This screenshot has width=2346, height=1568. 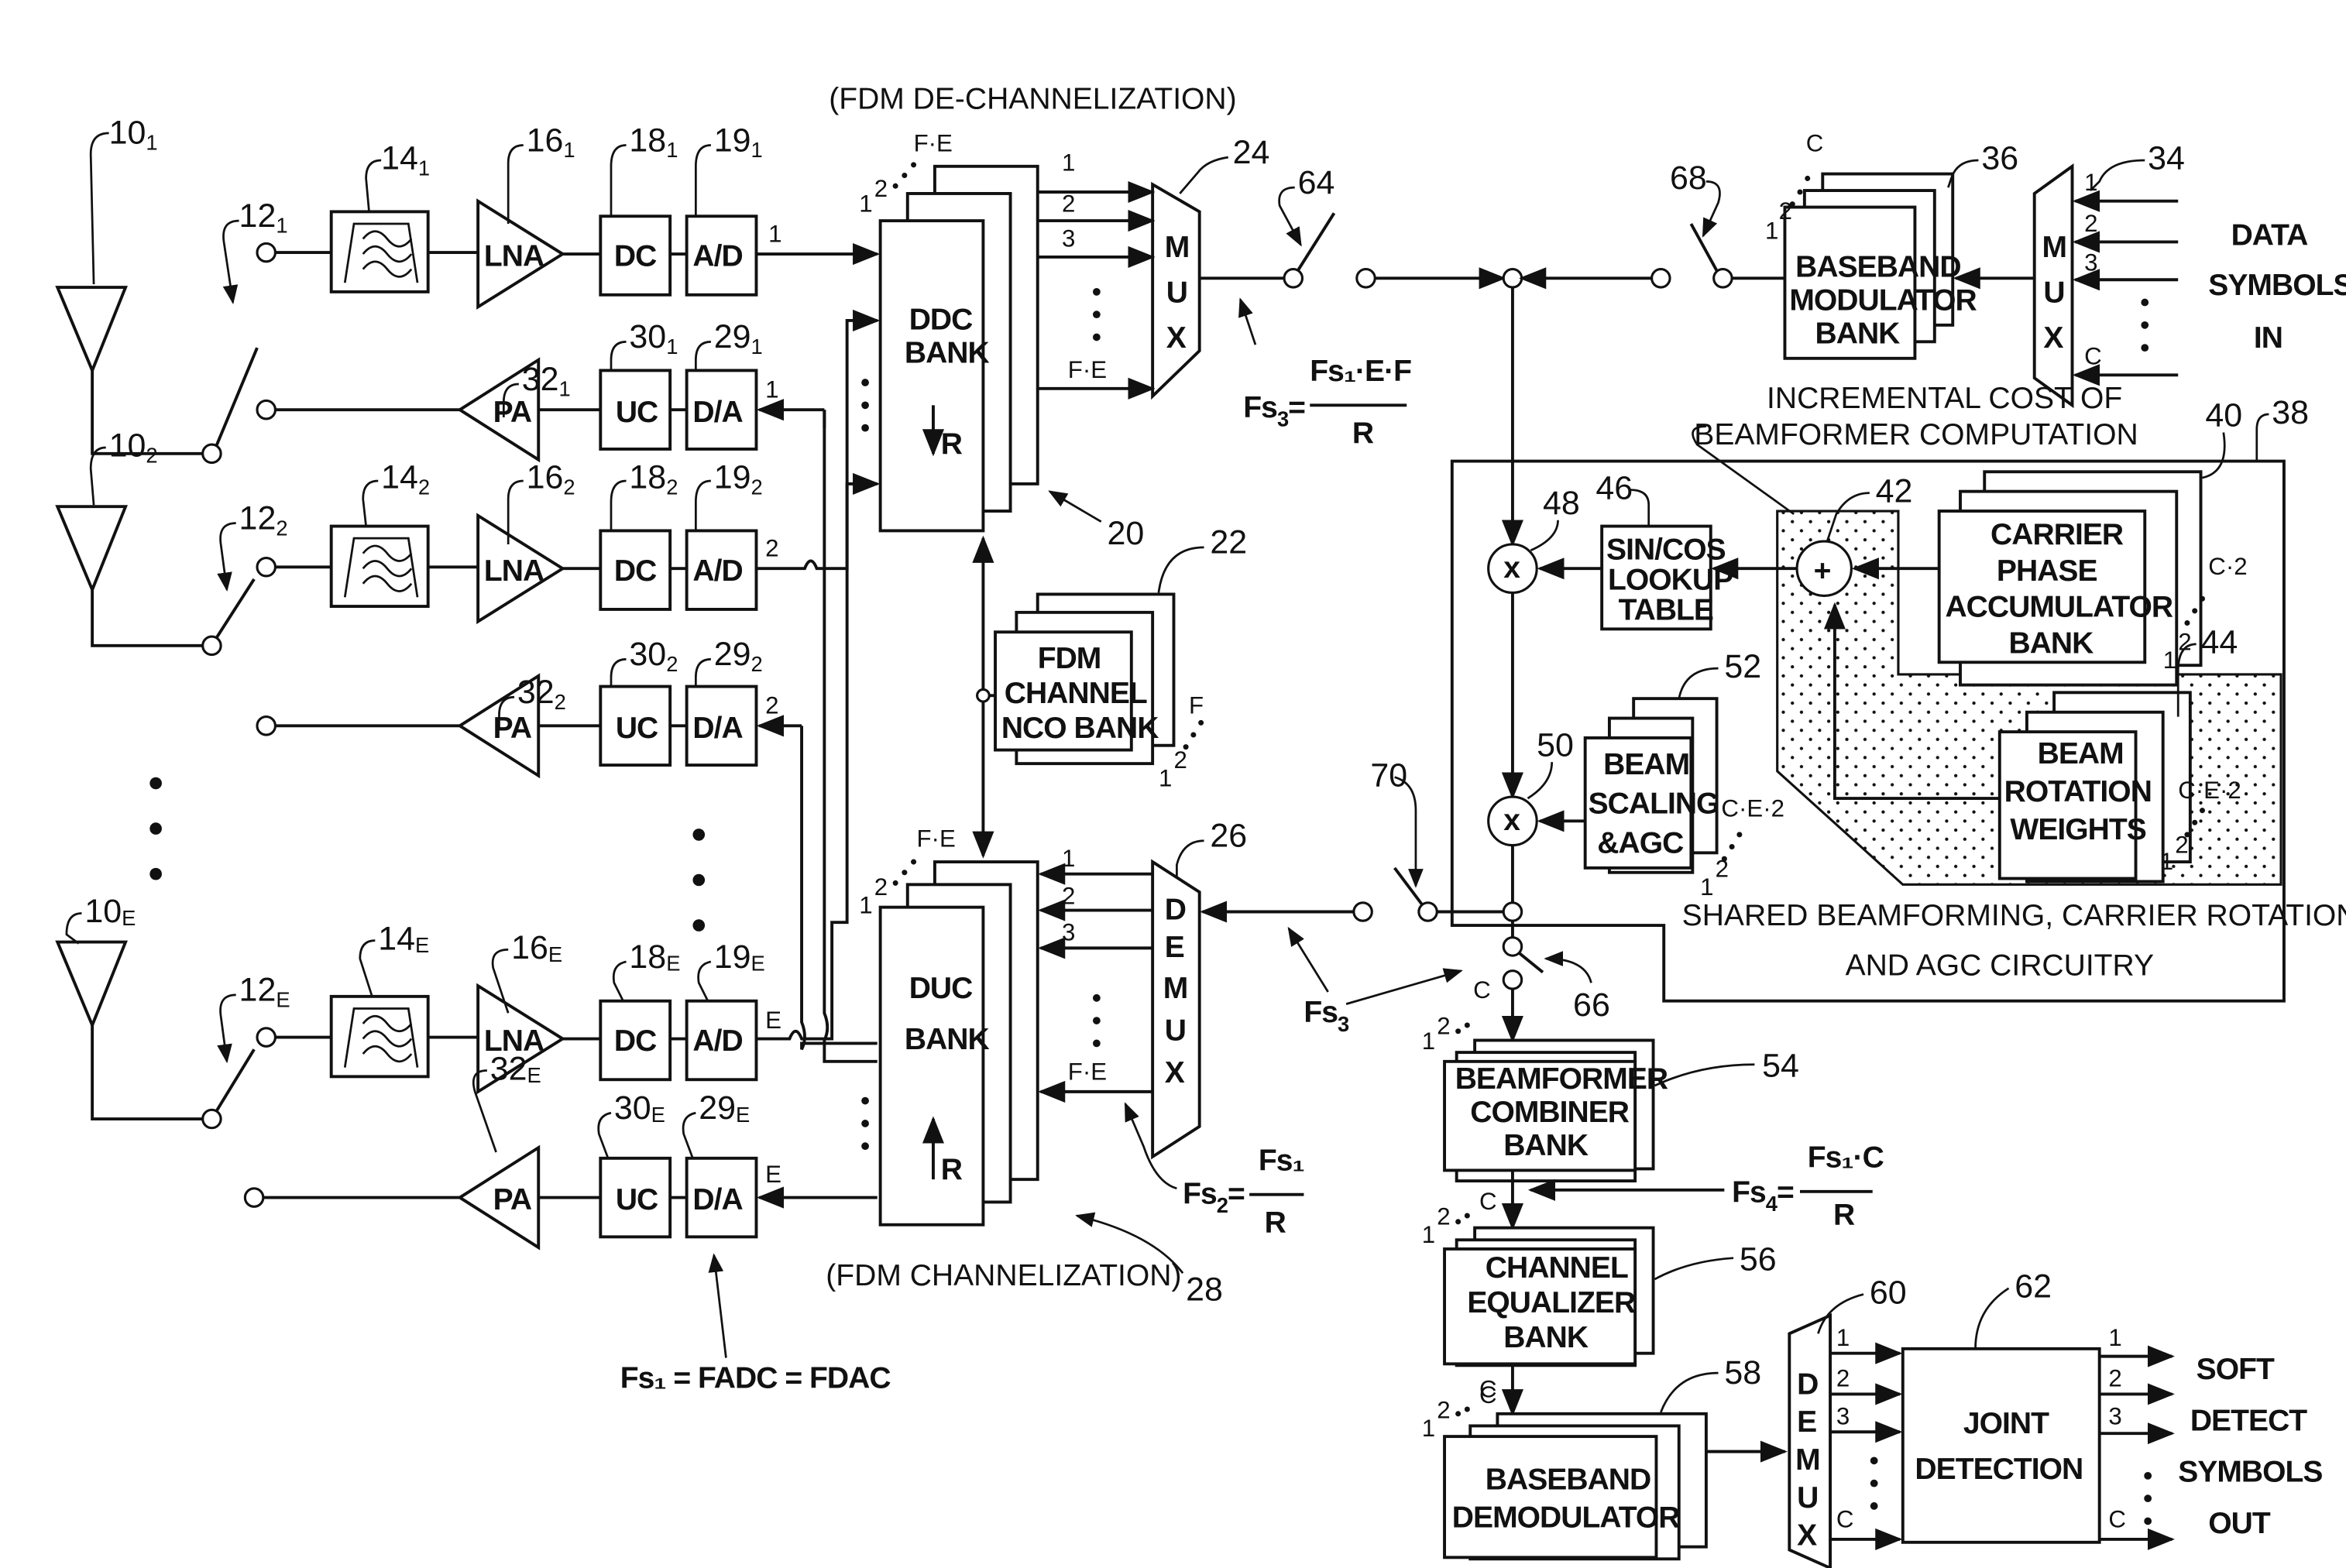 I want to click on da-label: D/A, so click(x=717, y=1199).